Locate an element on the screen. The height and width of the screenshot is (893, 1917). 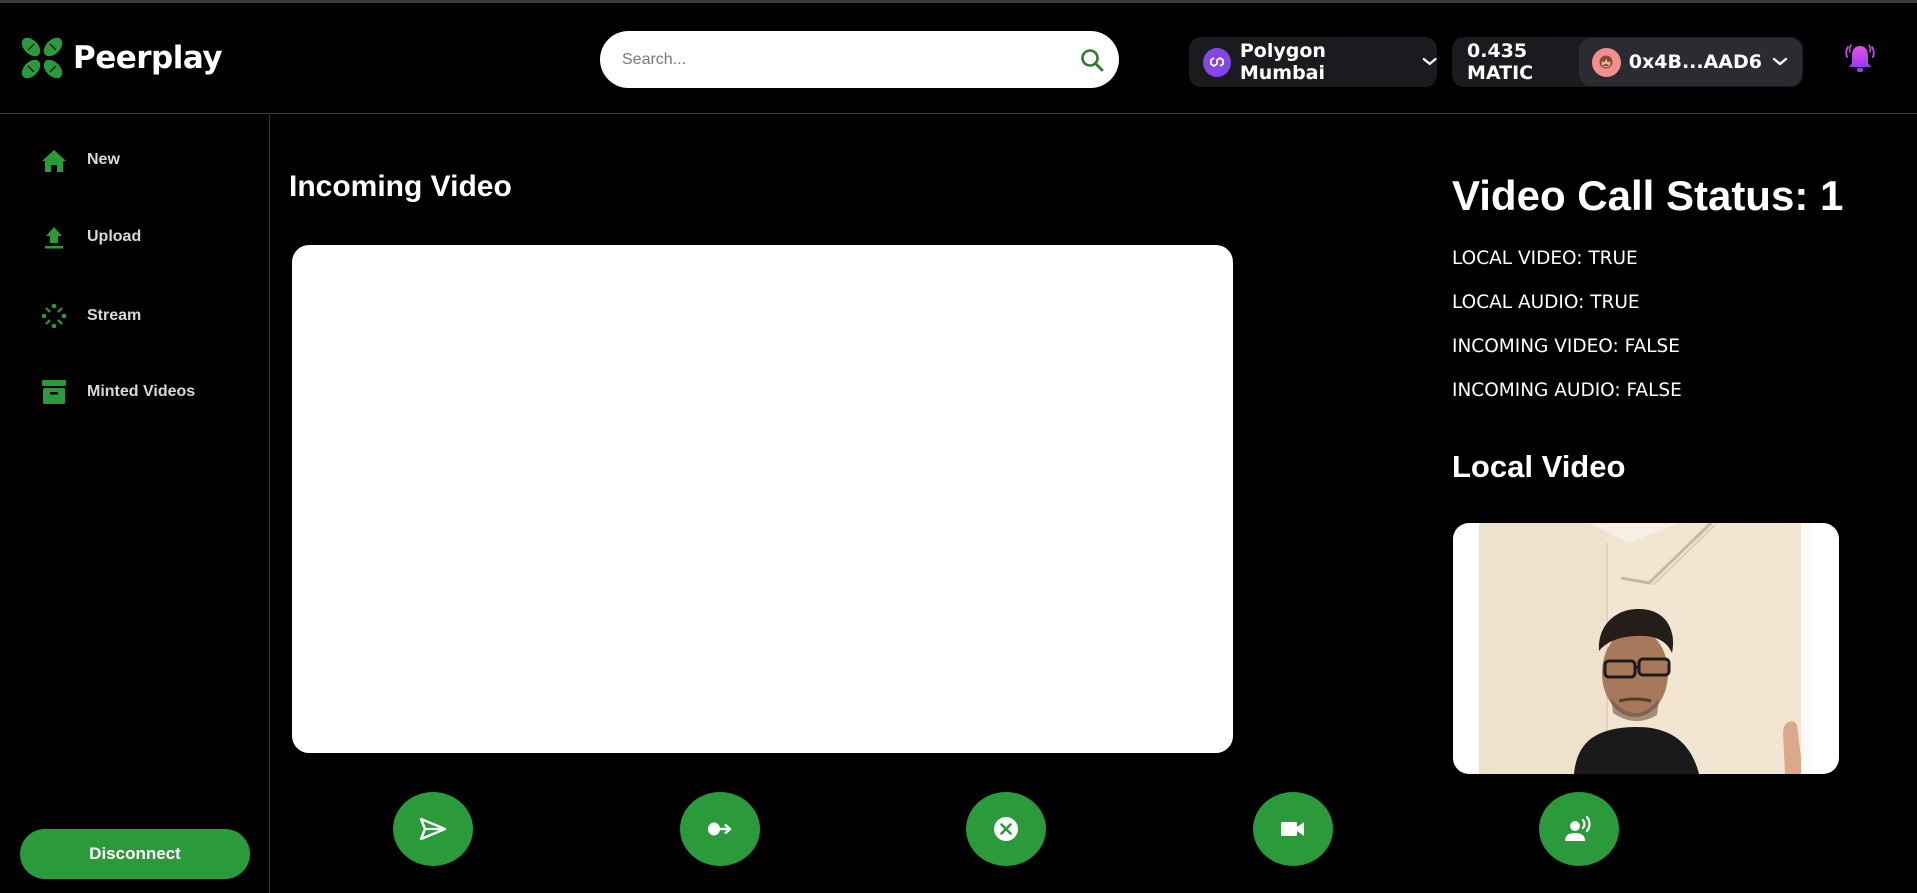
sidebar-item-label: Minted Videos is located at coordinates (141, 391).